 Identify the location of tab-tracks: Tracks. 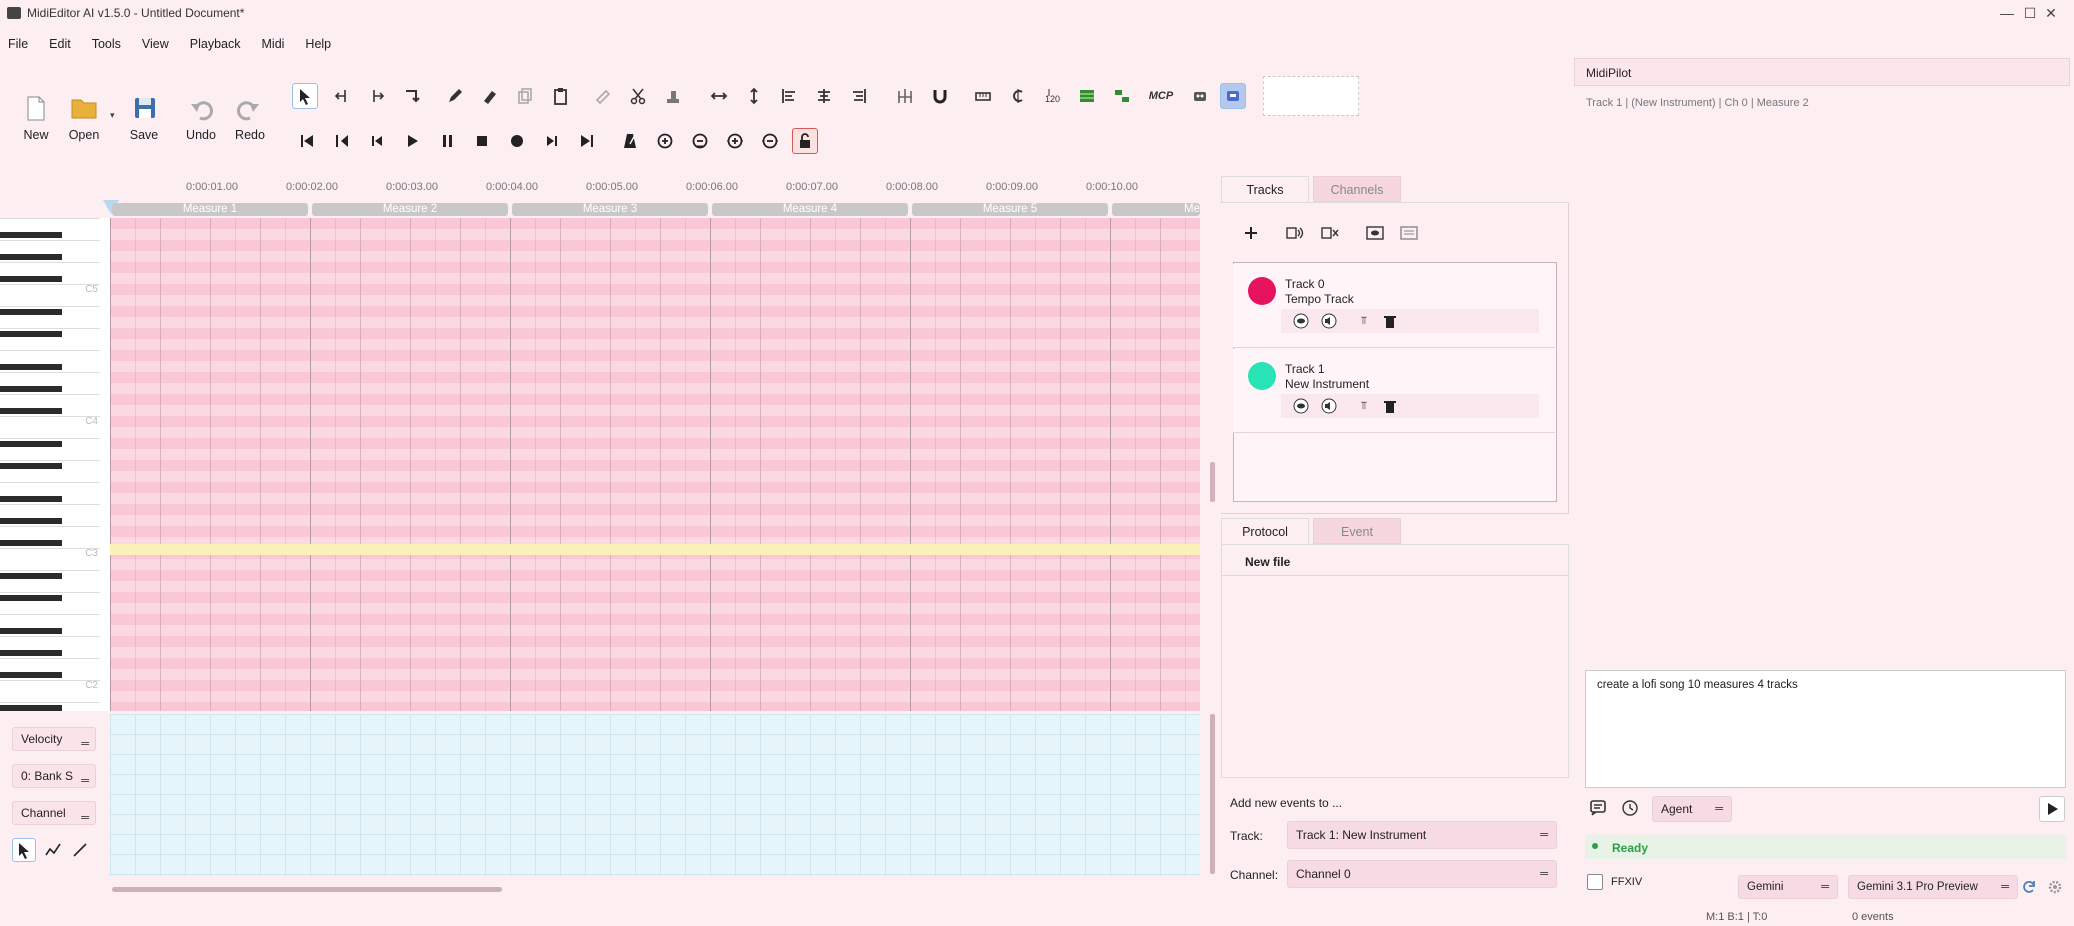
(1265, 189).